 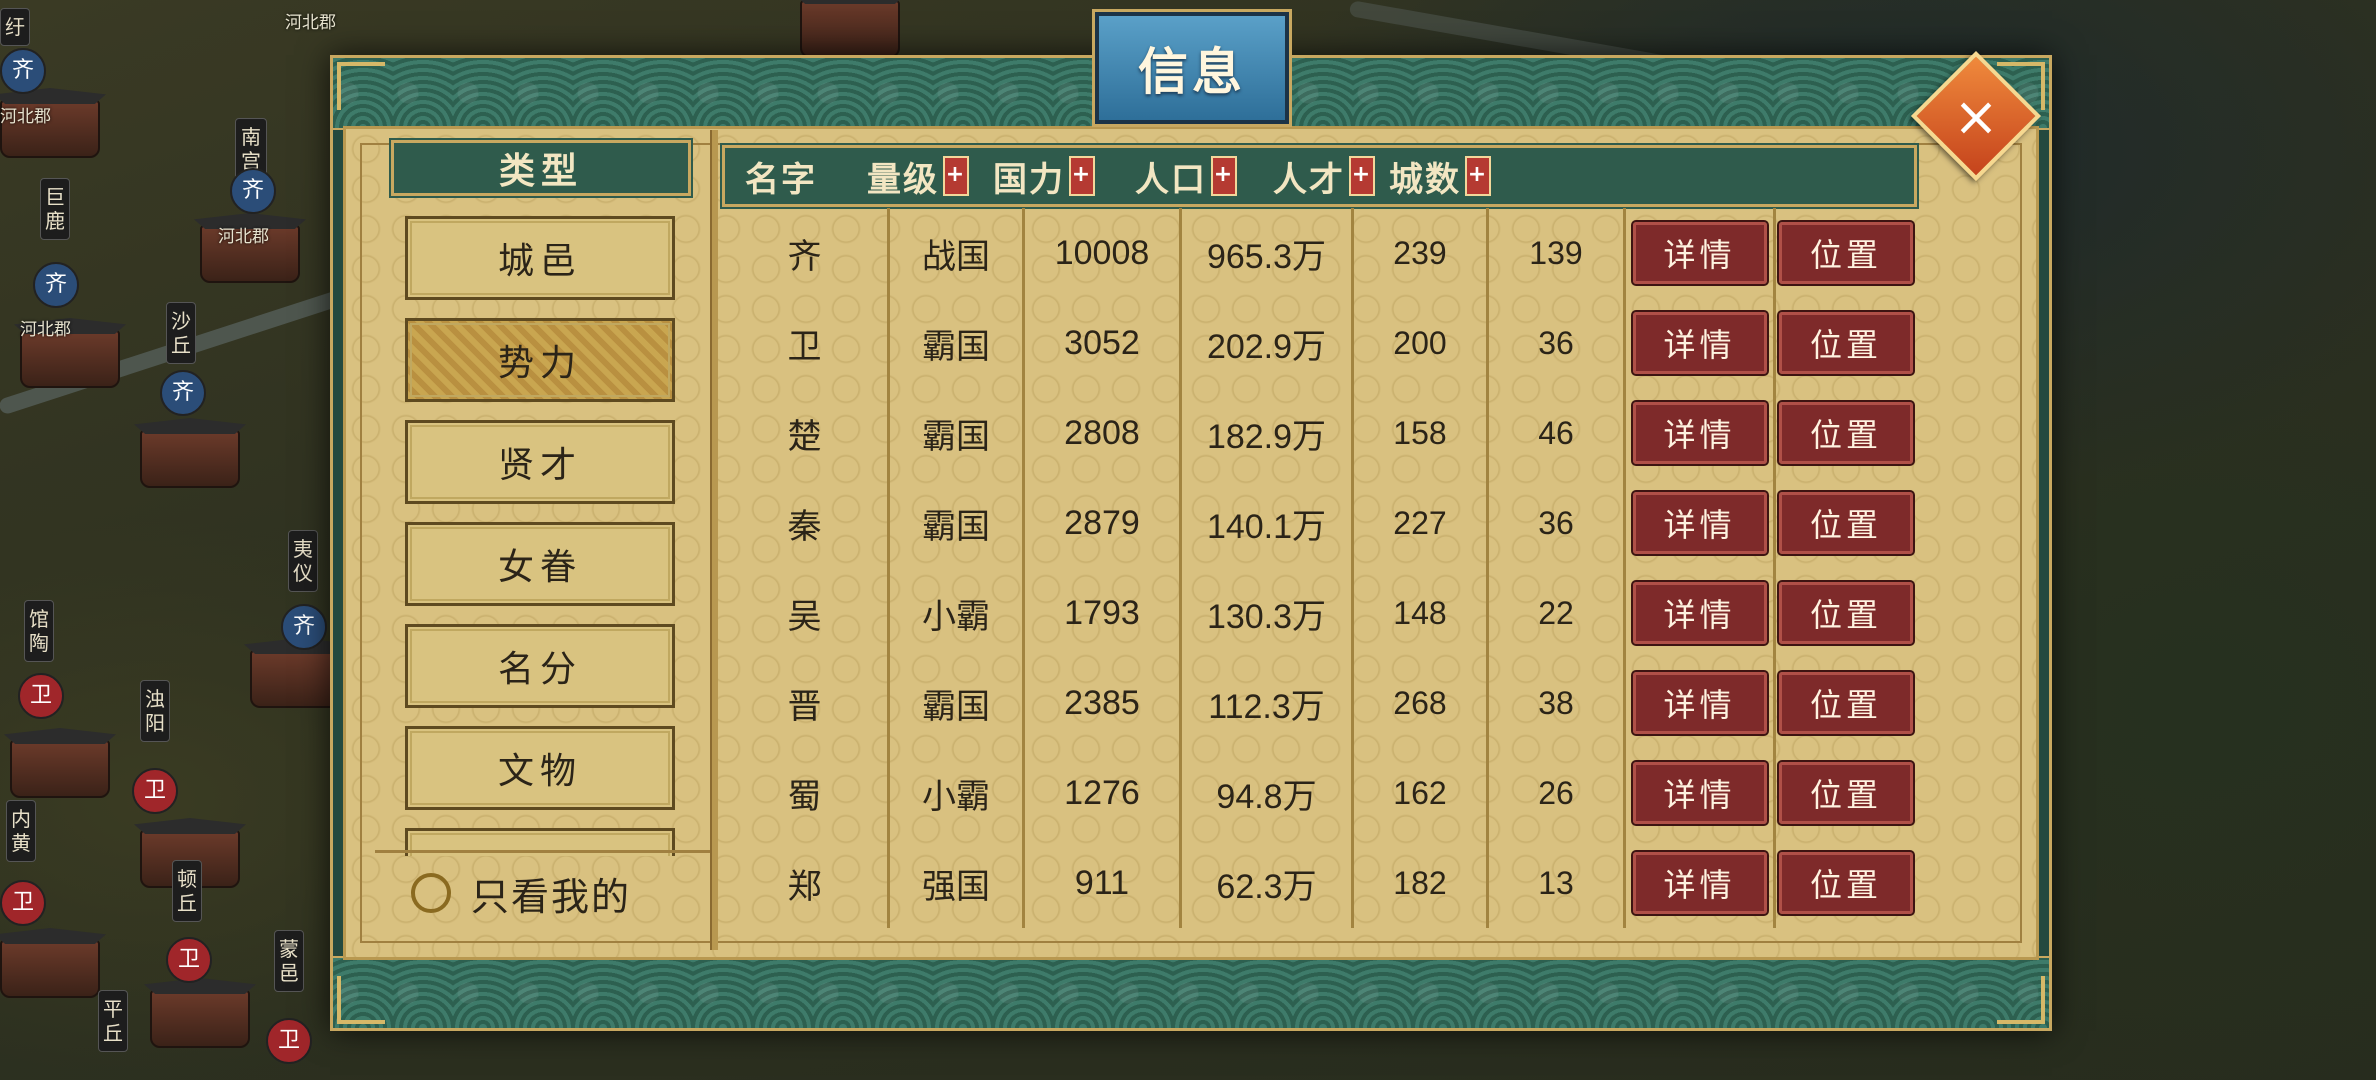 What do you see at coordinates (289, 961) in the screenshot?
I see `map-city-tag: 蒙邑` at bounding box center [289, 961].